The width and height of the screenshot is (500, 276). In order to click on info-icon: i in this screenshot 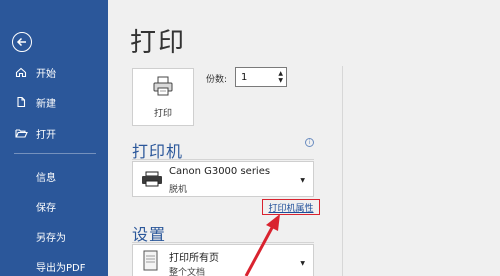, I will do `click(309, 142)`.